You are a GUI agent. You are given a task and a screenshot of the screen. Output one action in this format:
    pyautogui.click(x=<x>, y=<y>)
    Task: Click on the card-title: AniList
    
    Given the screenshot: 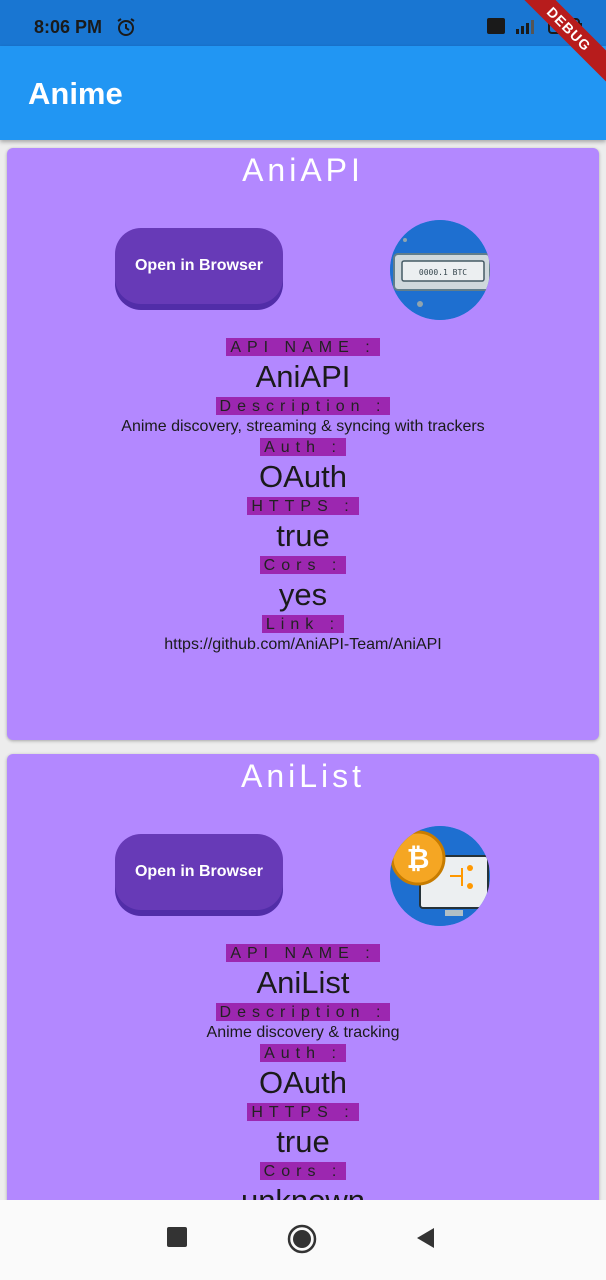 What is the action you would take?
    pyautogui.click(x=303, y=776)
    